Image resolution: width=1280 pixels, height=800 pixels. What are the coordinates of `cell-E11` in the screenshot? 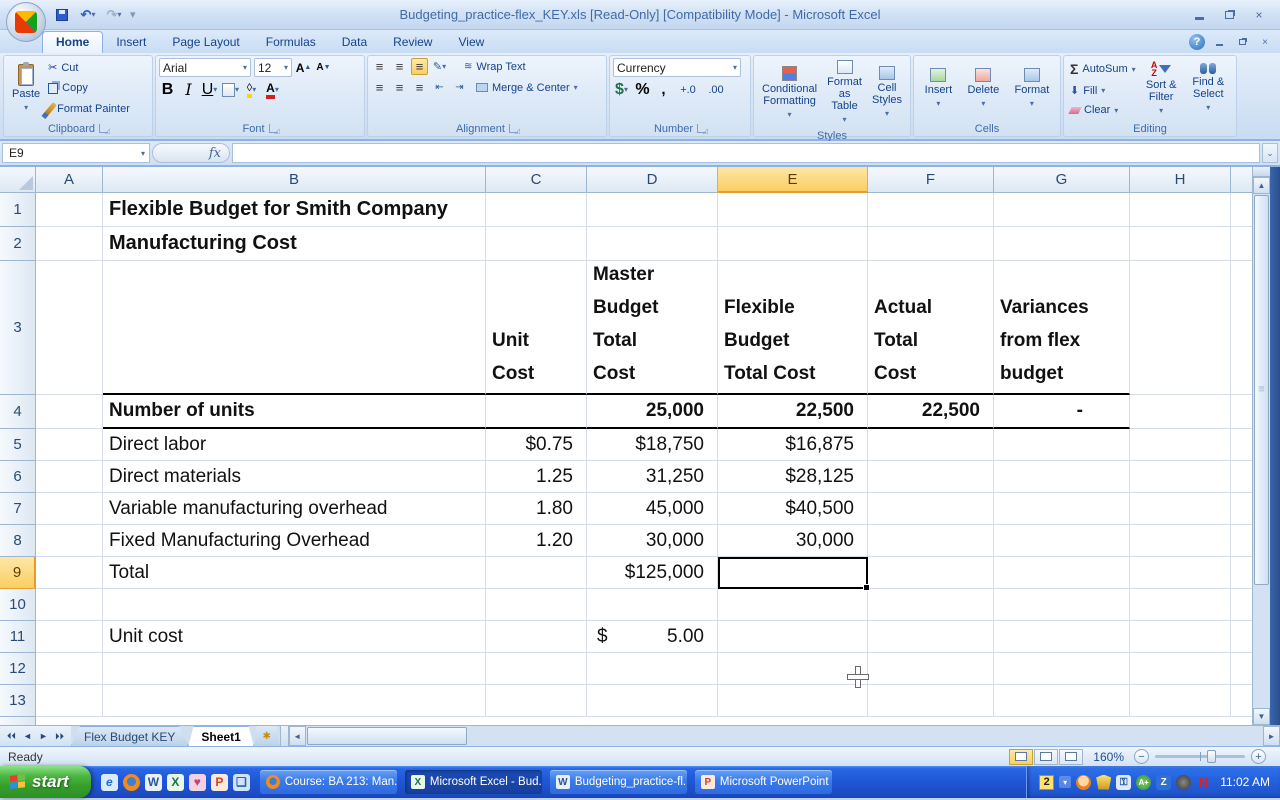 It's located at (793, 637).